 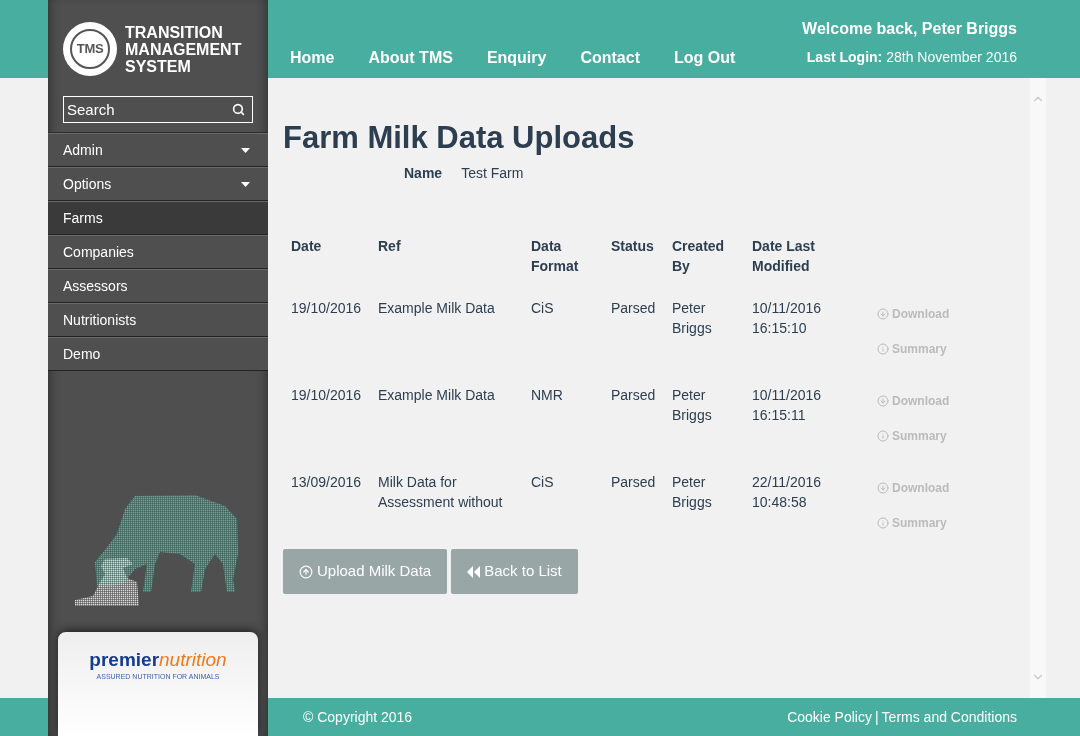 I want to click on nav-link: About TMS, so click(x=410, y=58).